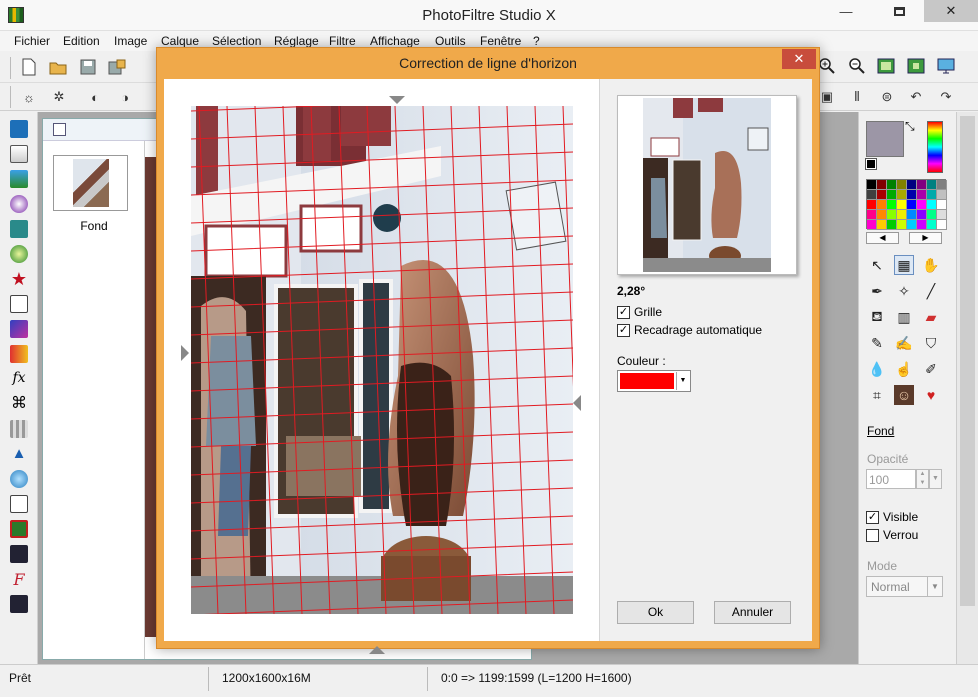 The image size is (978, 697). What do you see at coordinates (904, 586) in the screenshot?
I see `blend-mode-select: Normal ▼` at bounding box center [904, 586].